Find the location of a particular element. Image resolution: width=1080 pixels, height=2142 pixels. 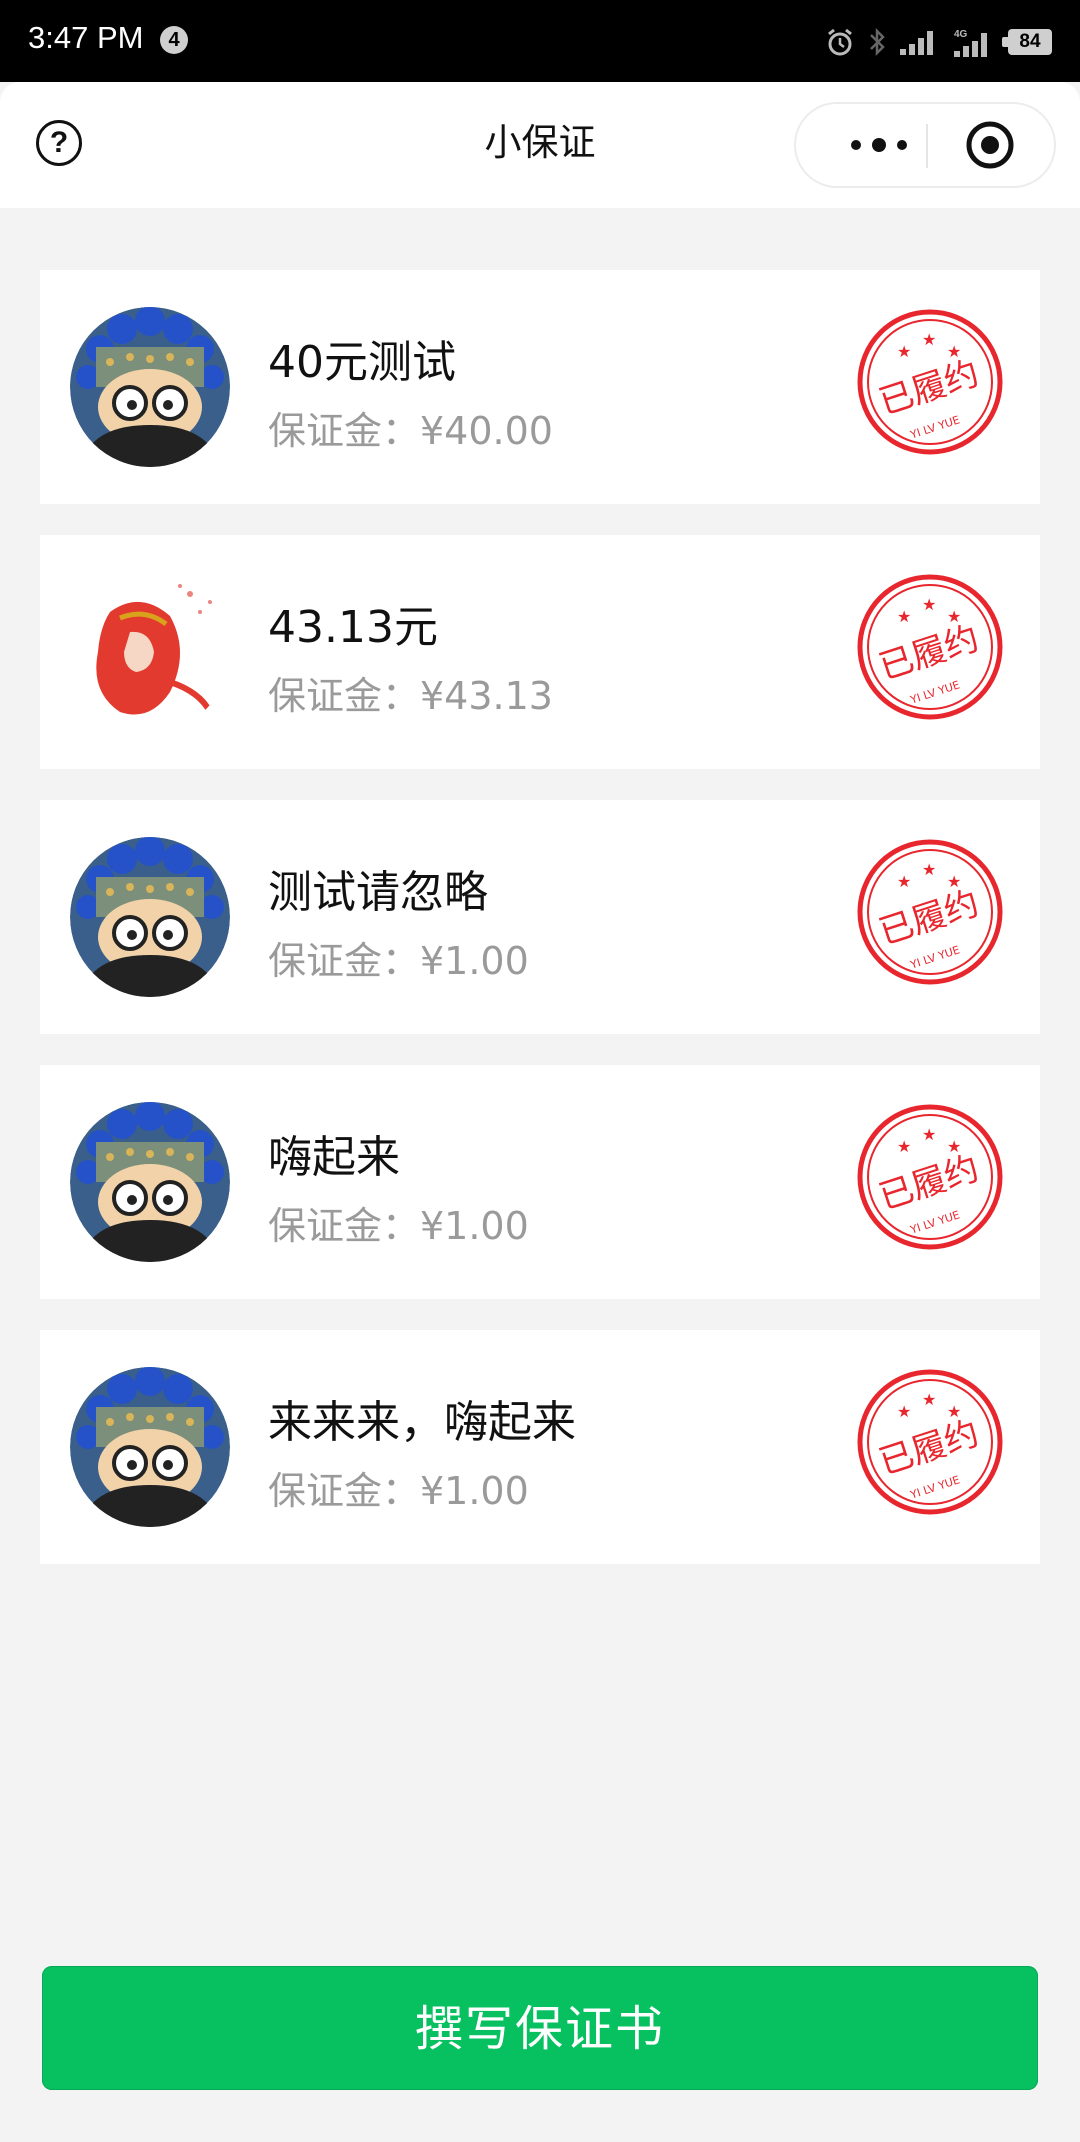

signal-4g-icon: 4G is located at coordinates (974, 42).